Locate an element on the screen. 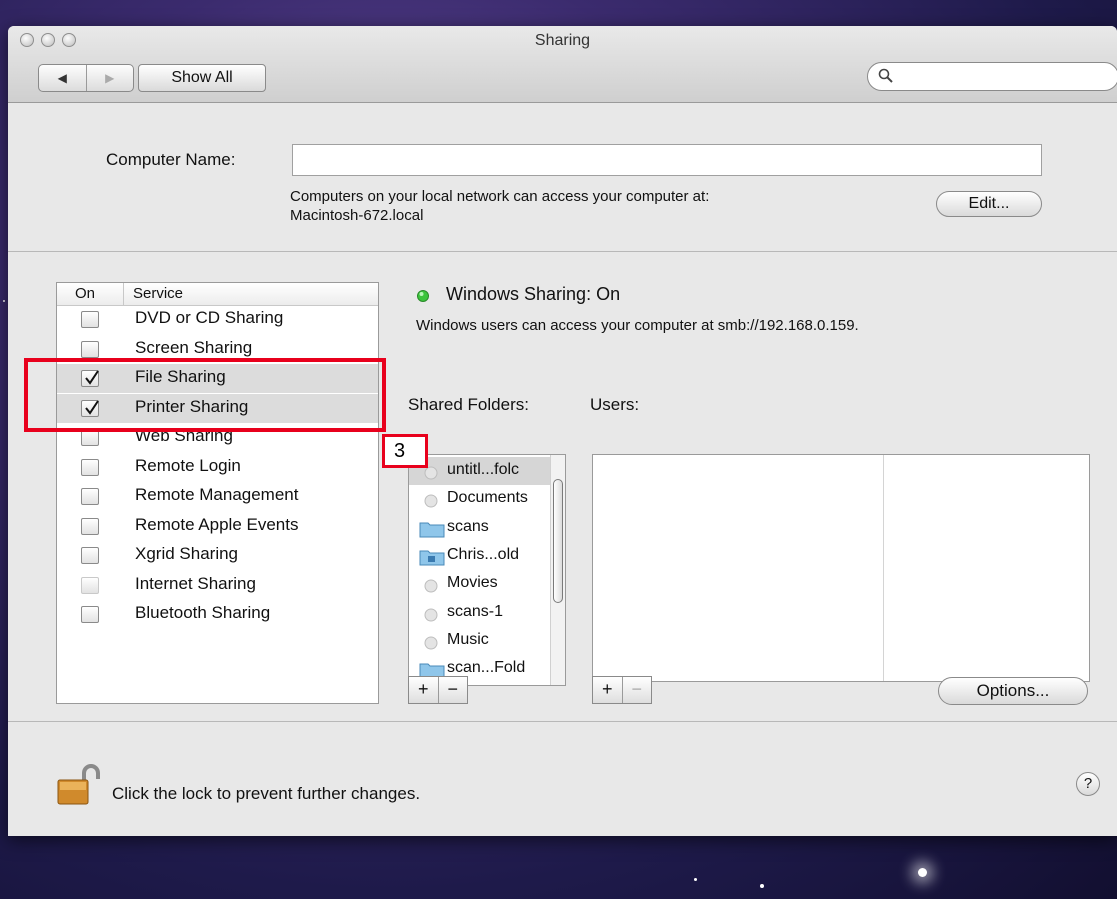  service-label: Remote Apple Events is located at coordinates (217, 524).